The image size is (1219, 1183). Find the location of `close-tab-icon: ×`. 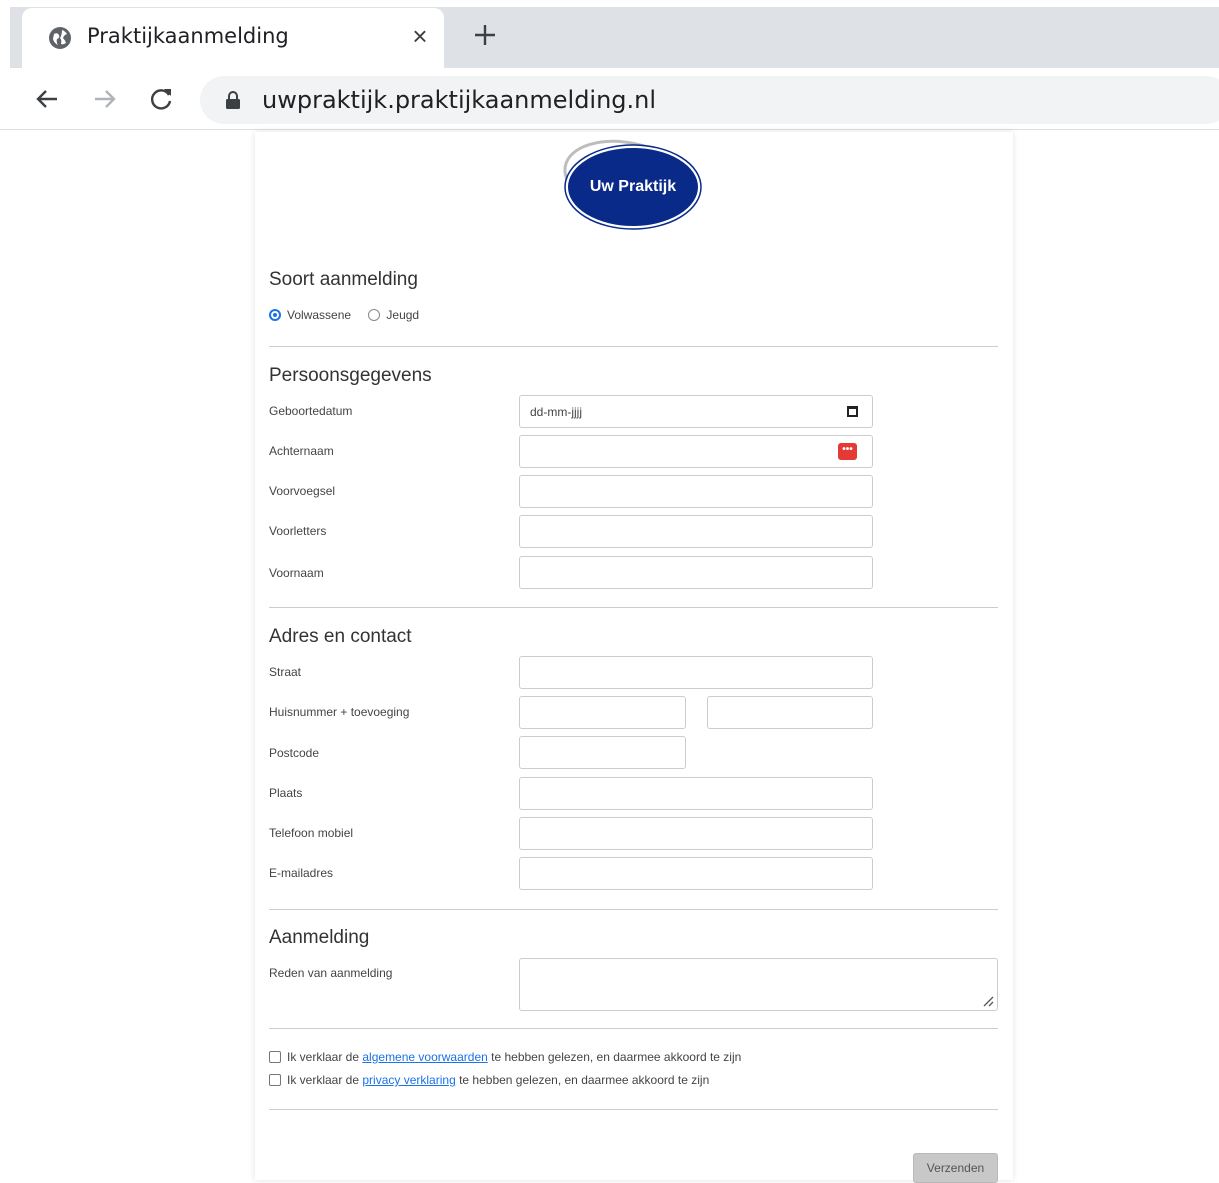

close-tab-icon: × is located at coordinates (420, 36).